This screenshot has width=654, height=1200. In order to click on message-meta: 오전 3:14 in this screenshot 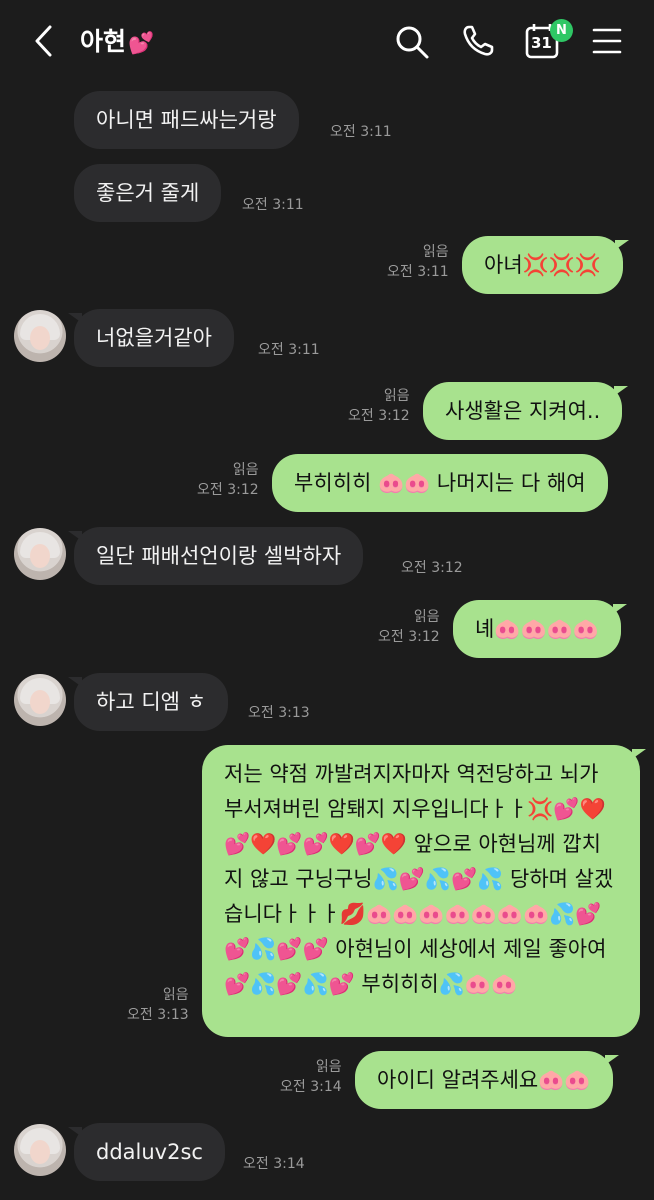, I will do `click(274, 1164)`.